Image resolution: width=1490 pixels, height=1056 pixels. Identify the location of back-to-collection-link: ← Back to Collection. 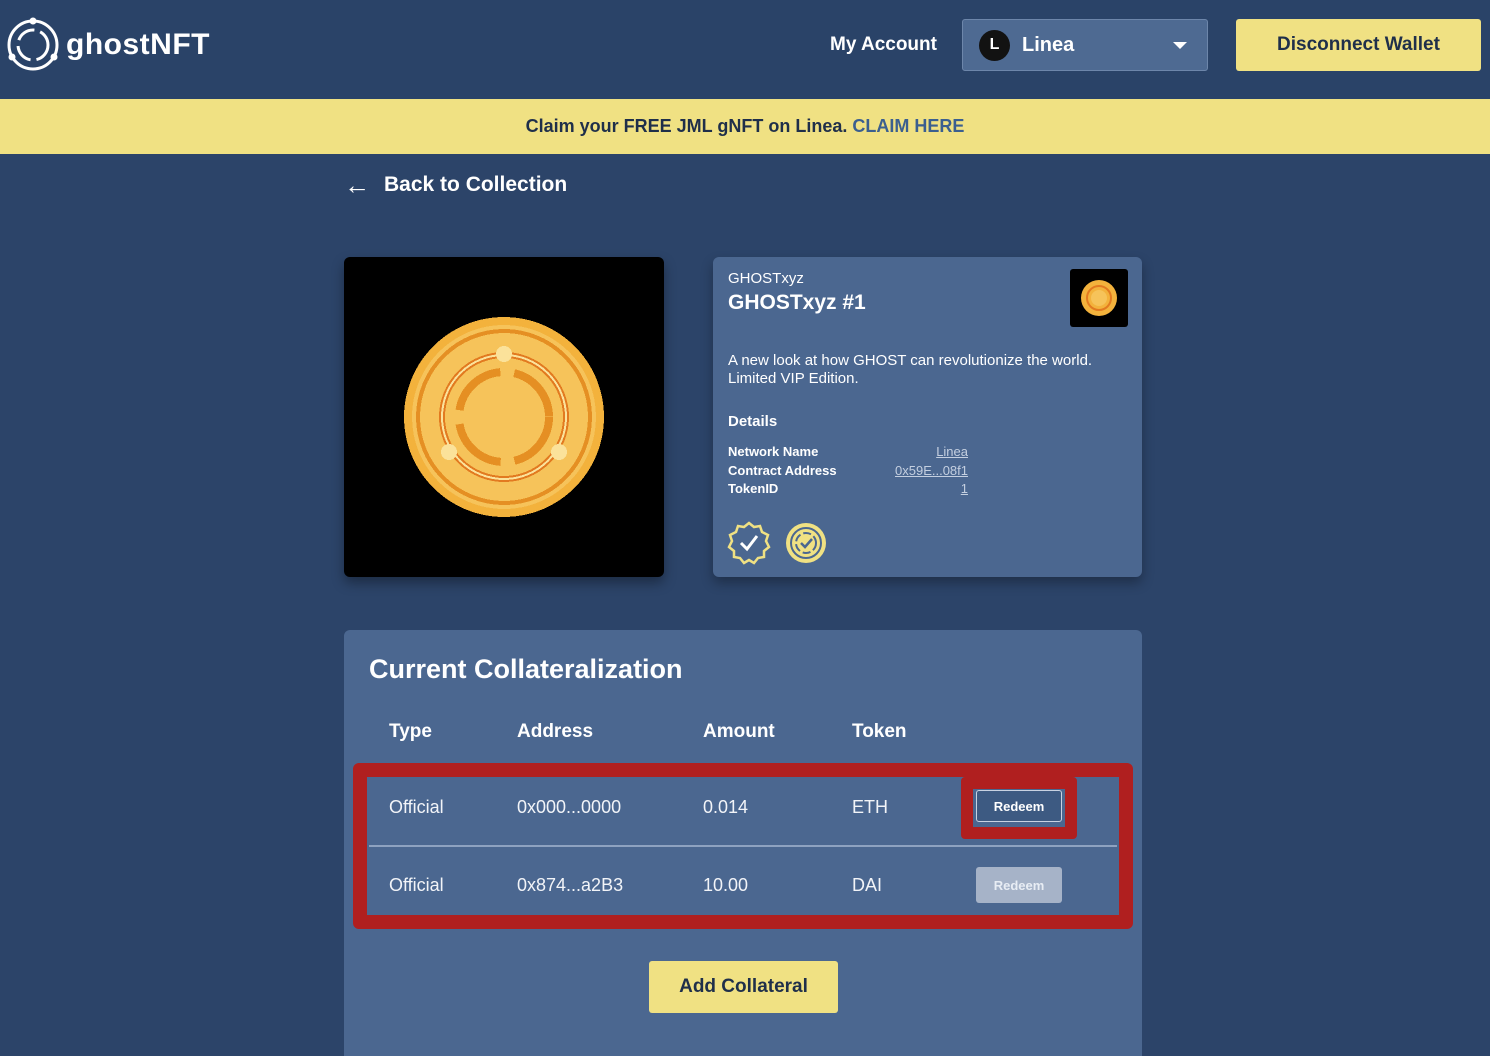
(455, 185).